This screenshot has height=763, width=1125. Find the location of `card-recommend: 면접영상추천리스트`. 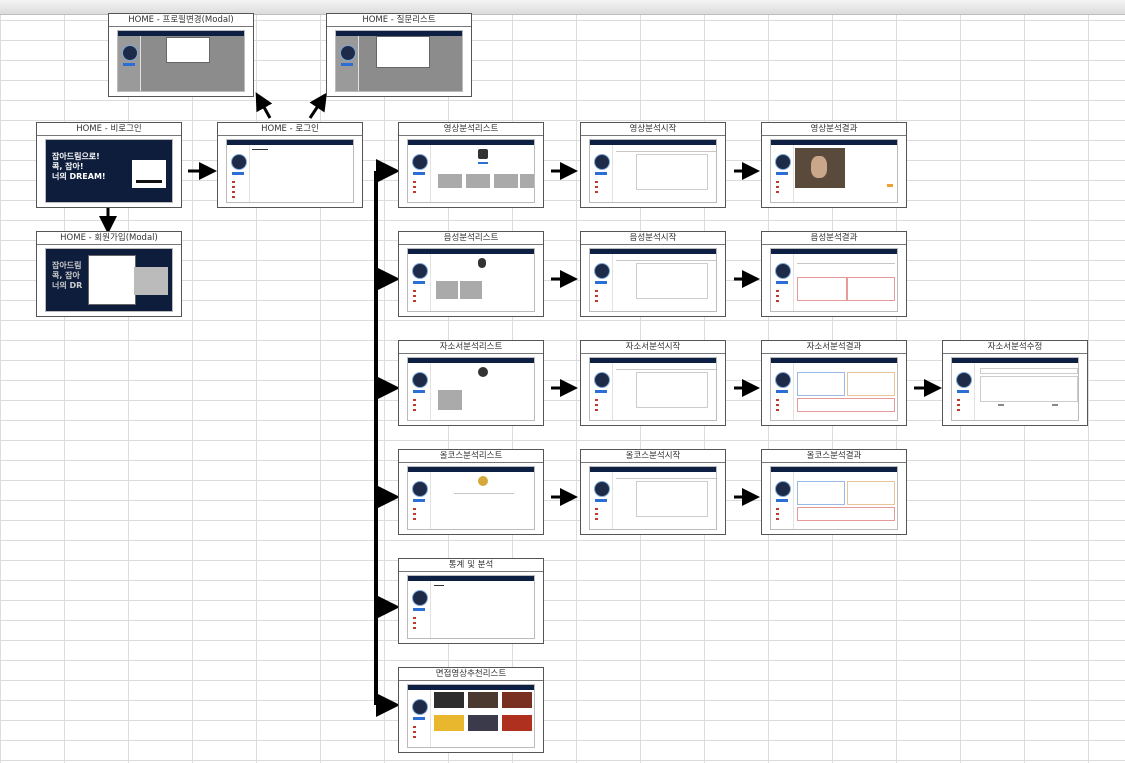

card-recommend: 면접영상추천리스트 is located at coordinates (471, 710).